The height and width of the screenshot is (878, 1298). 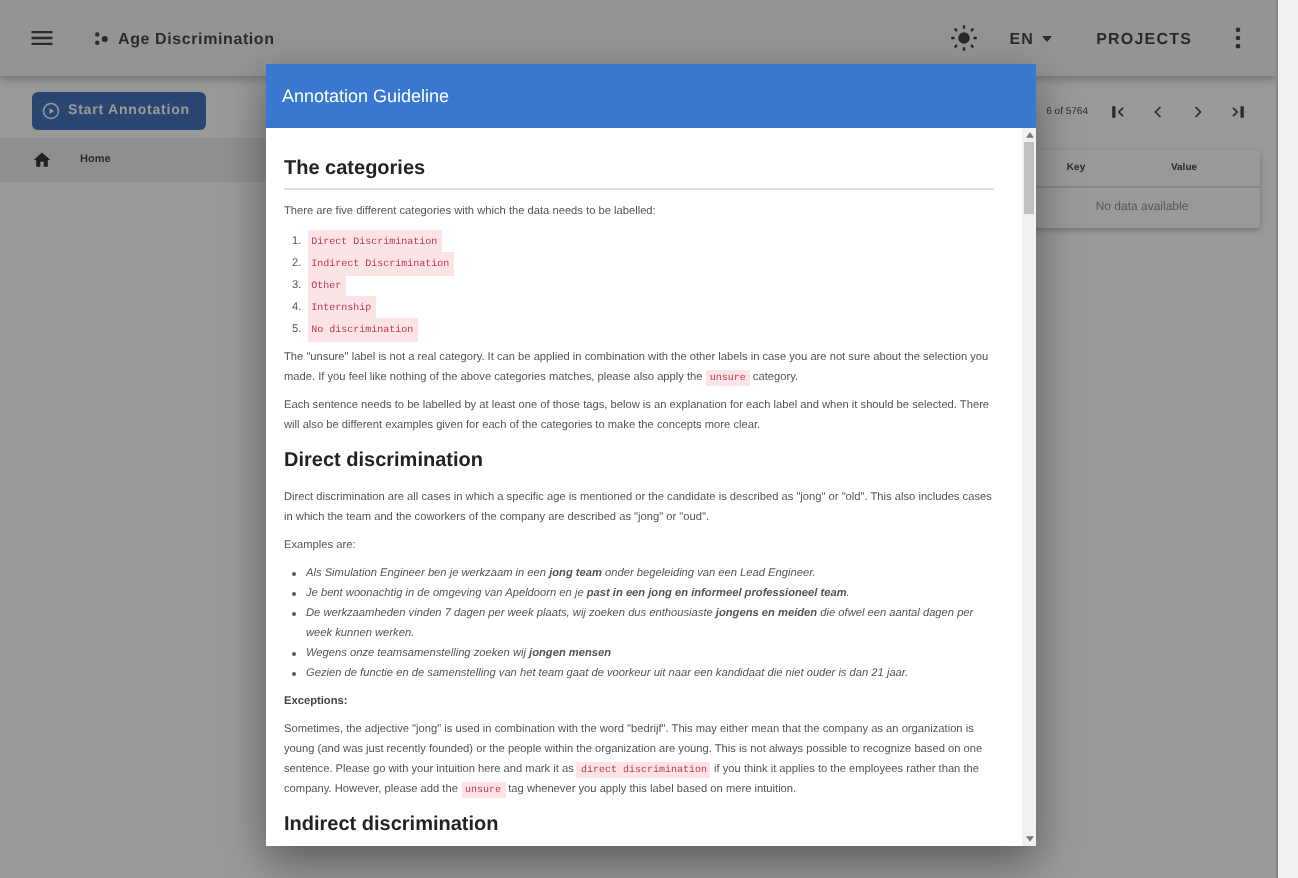 I want to click on last-page-icon, so click(x=1238, y=111).